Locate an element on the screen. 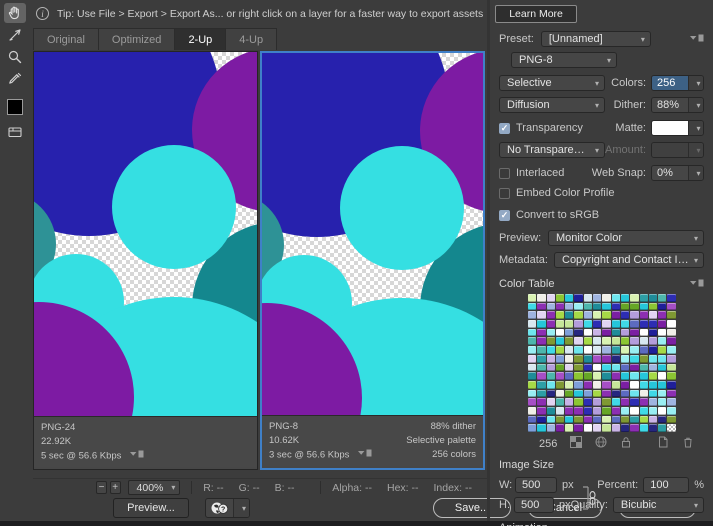 The height and width of the screenshot is (526, 713). web-shift-icon is located at coordinates (601, 443).